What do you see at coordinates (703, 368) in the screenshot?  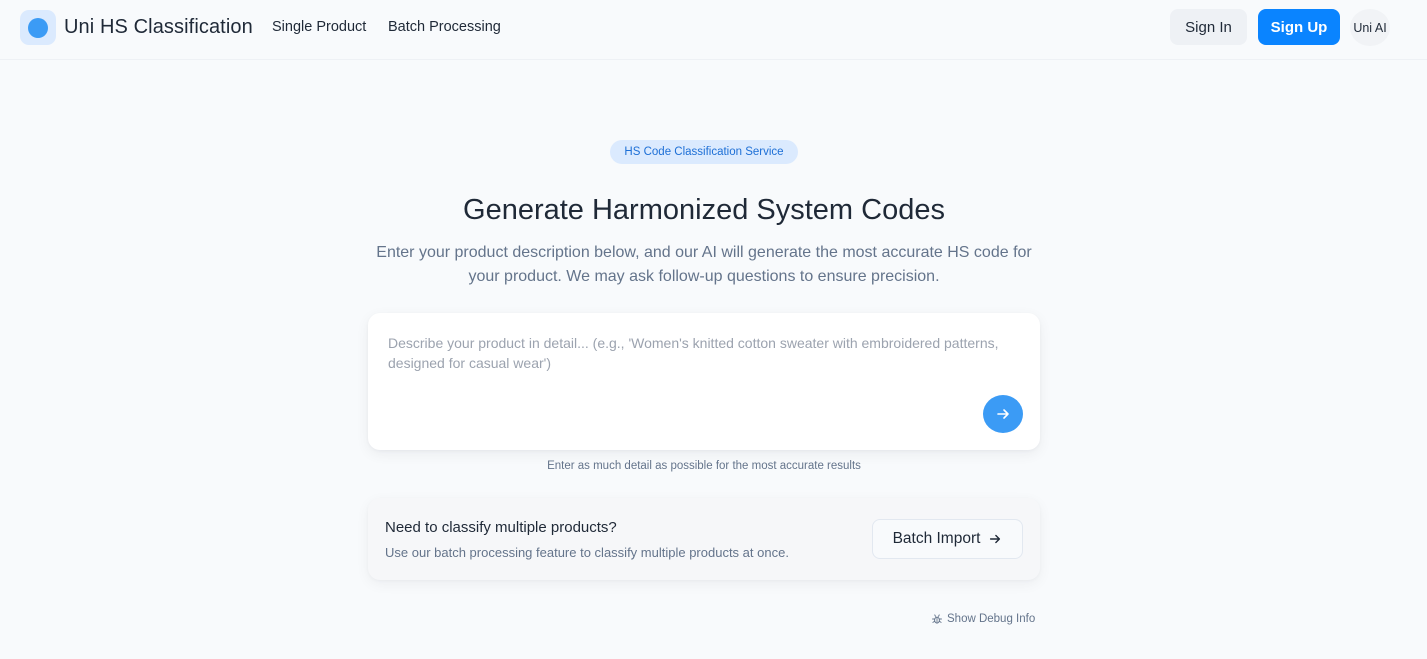 I see `product-description-input` at bounding box center [703, 368].